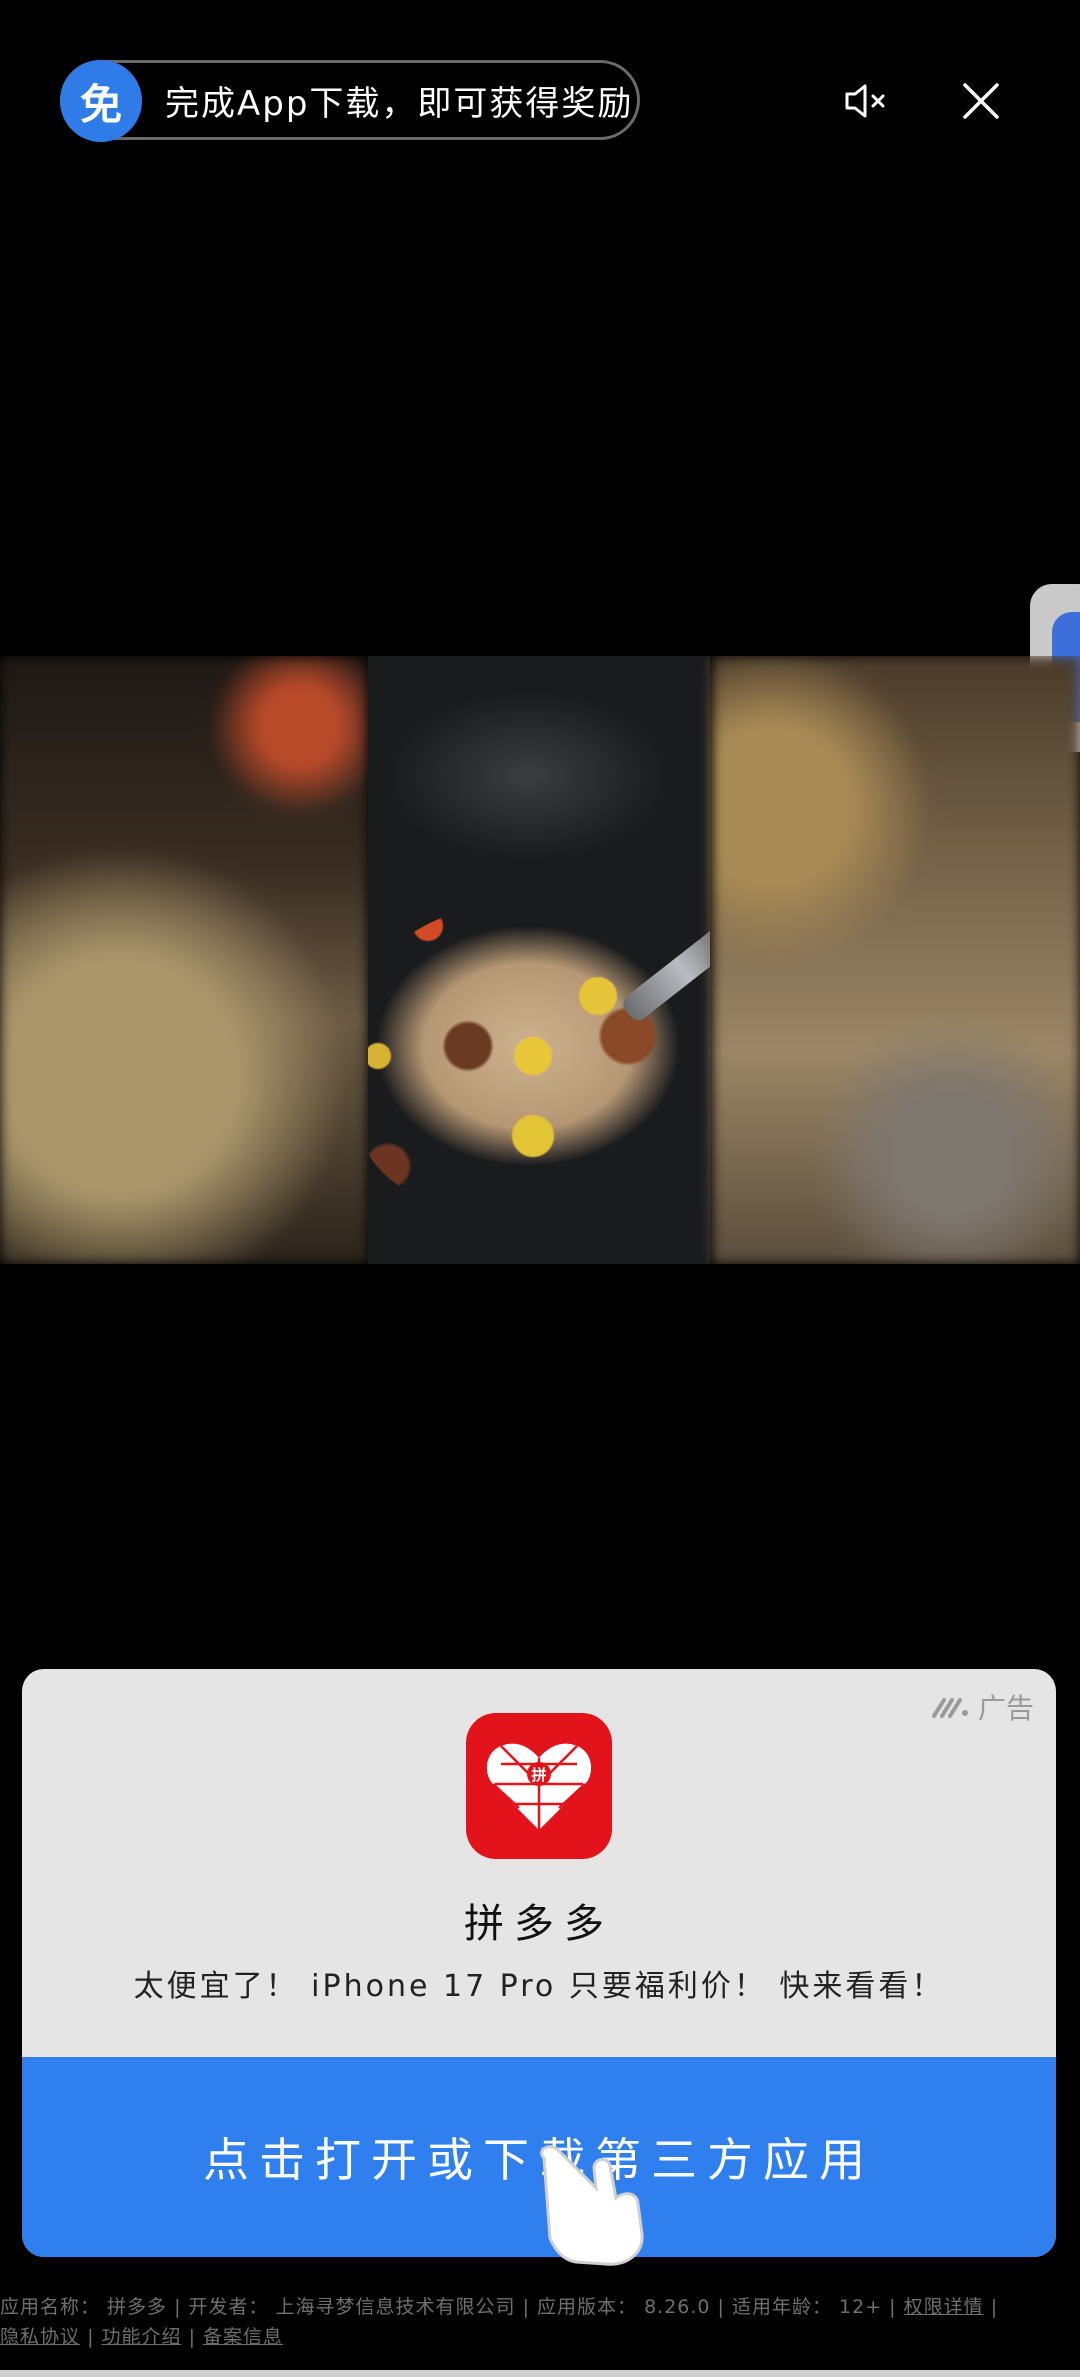 This screenshot has height=2377, width=1080. What do you see at coordinates (1005, 1708) in the screenshot?
I see `ad-label-text: 广告` at bounding box center [1005, 1708].